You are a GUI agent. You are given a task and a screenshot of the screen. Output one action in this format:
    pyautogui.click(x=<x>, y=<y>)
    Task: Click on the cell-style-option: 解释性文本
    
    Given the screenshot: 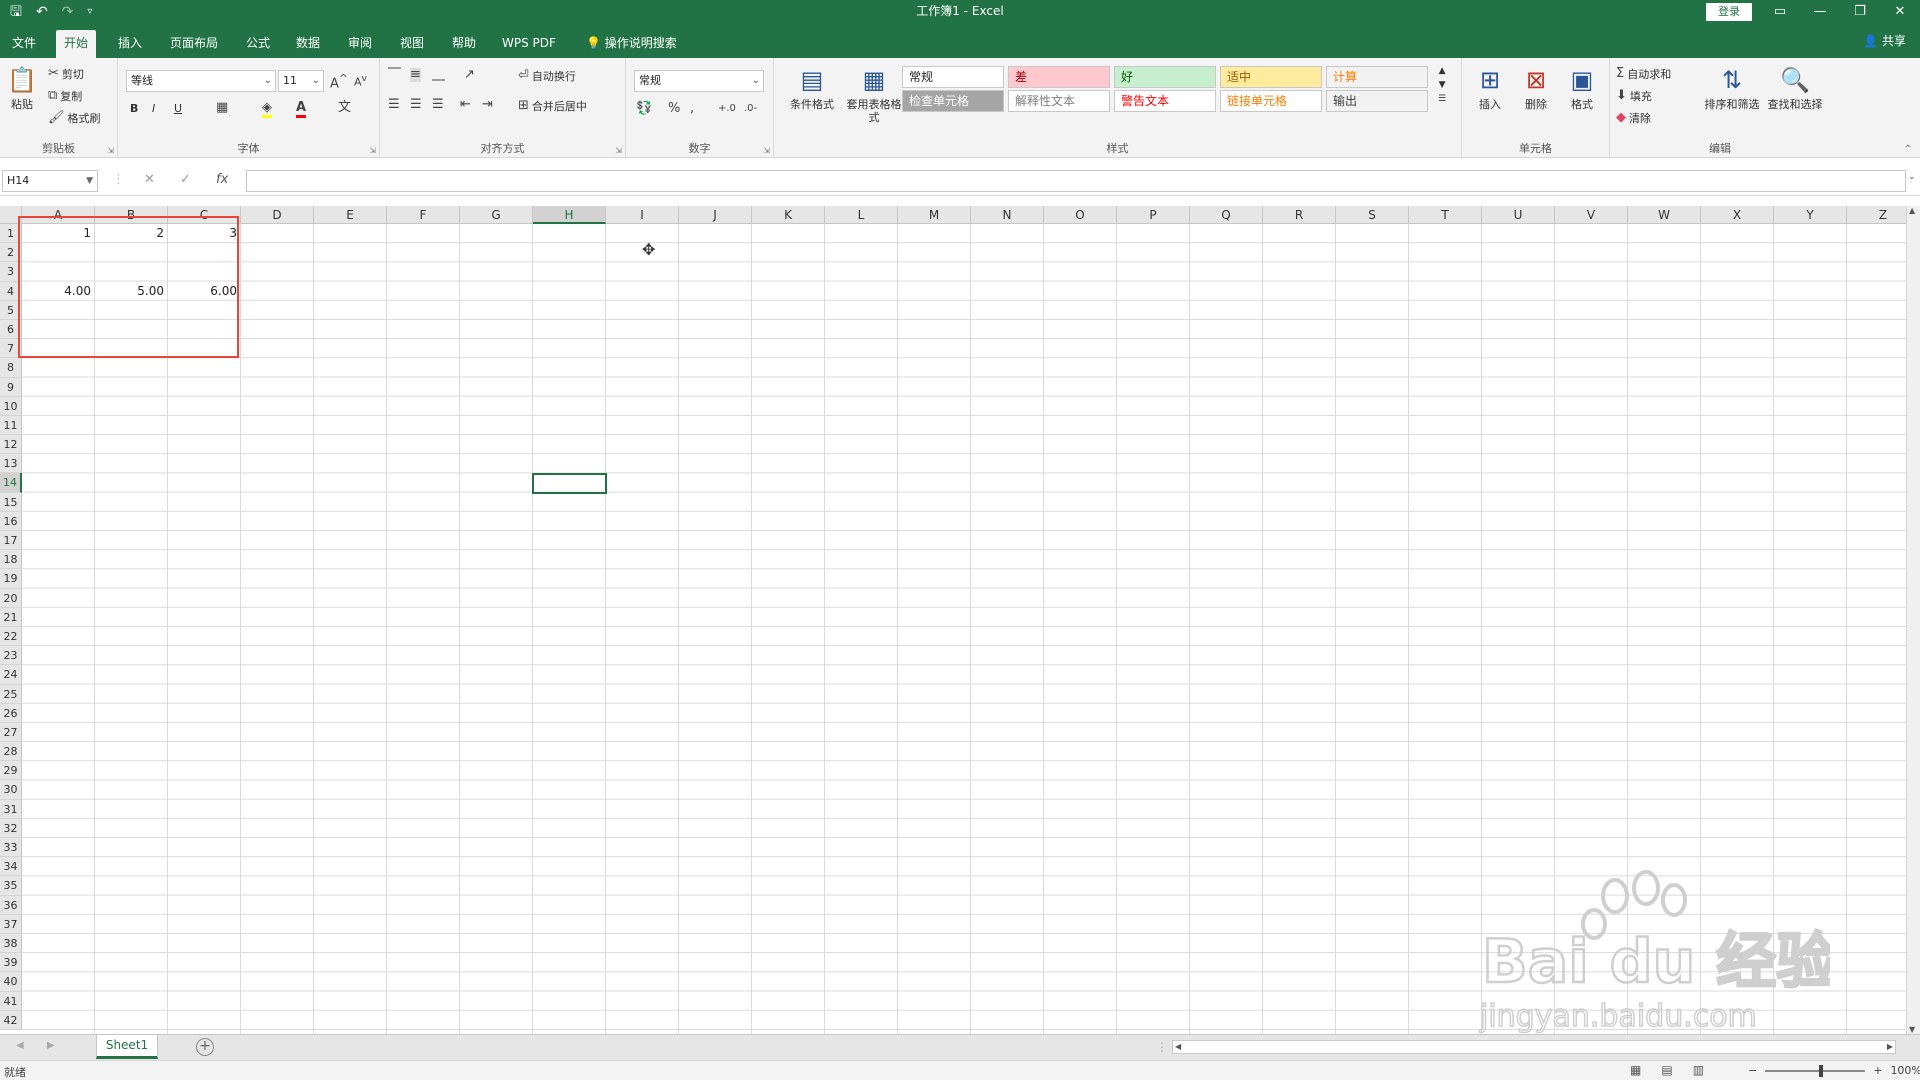 What is the action you would take?
    pyautogui.click(x=1059, y=101)
    